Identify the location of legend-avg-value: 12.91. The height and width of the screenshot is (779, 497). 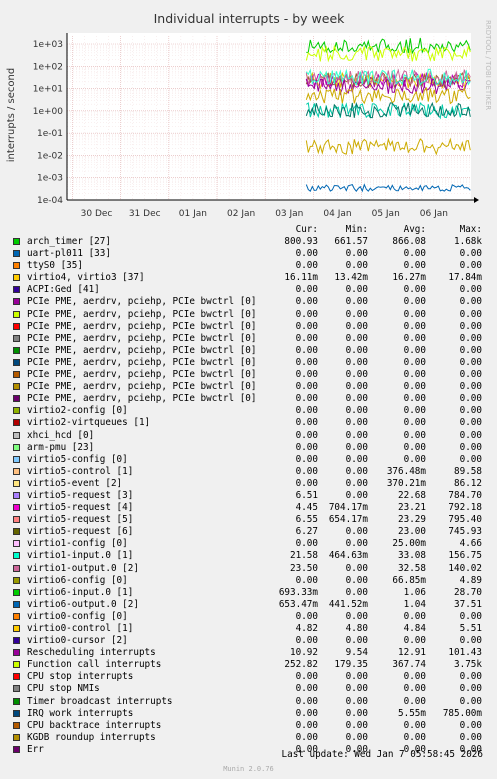
(412, 653).